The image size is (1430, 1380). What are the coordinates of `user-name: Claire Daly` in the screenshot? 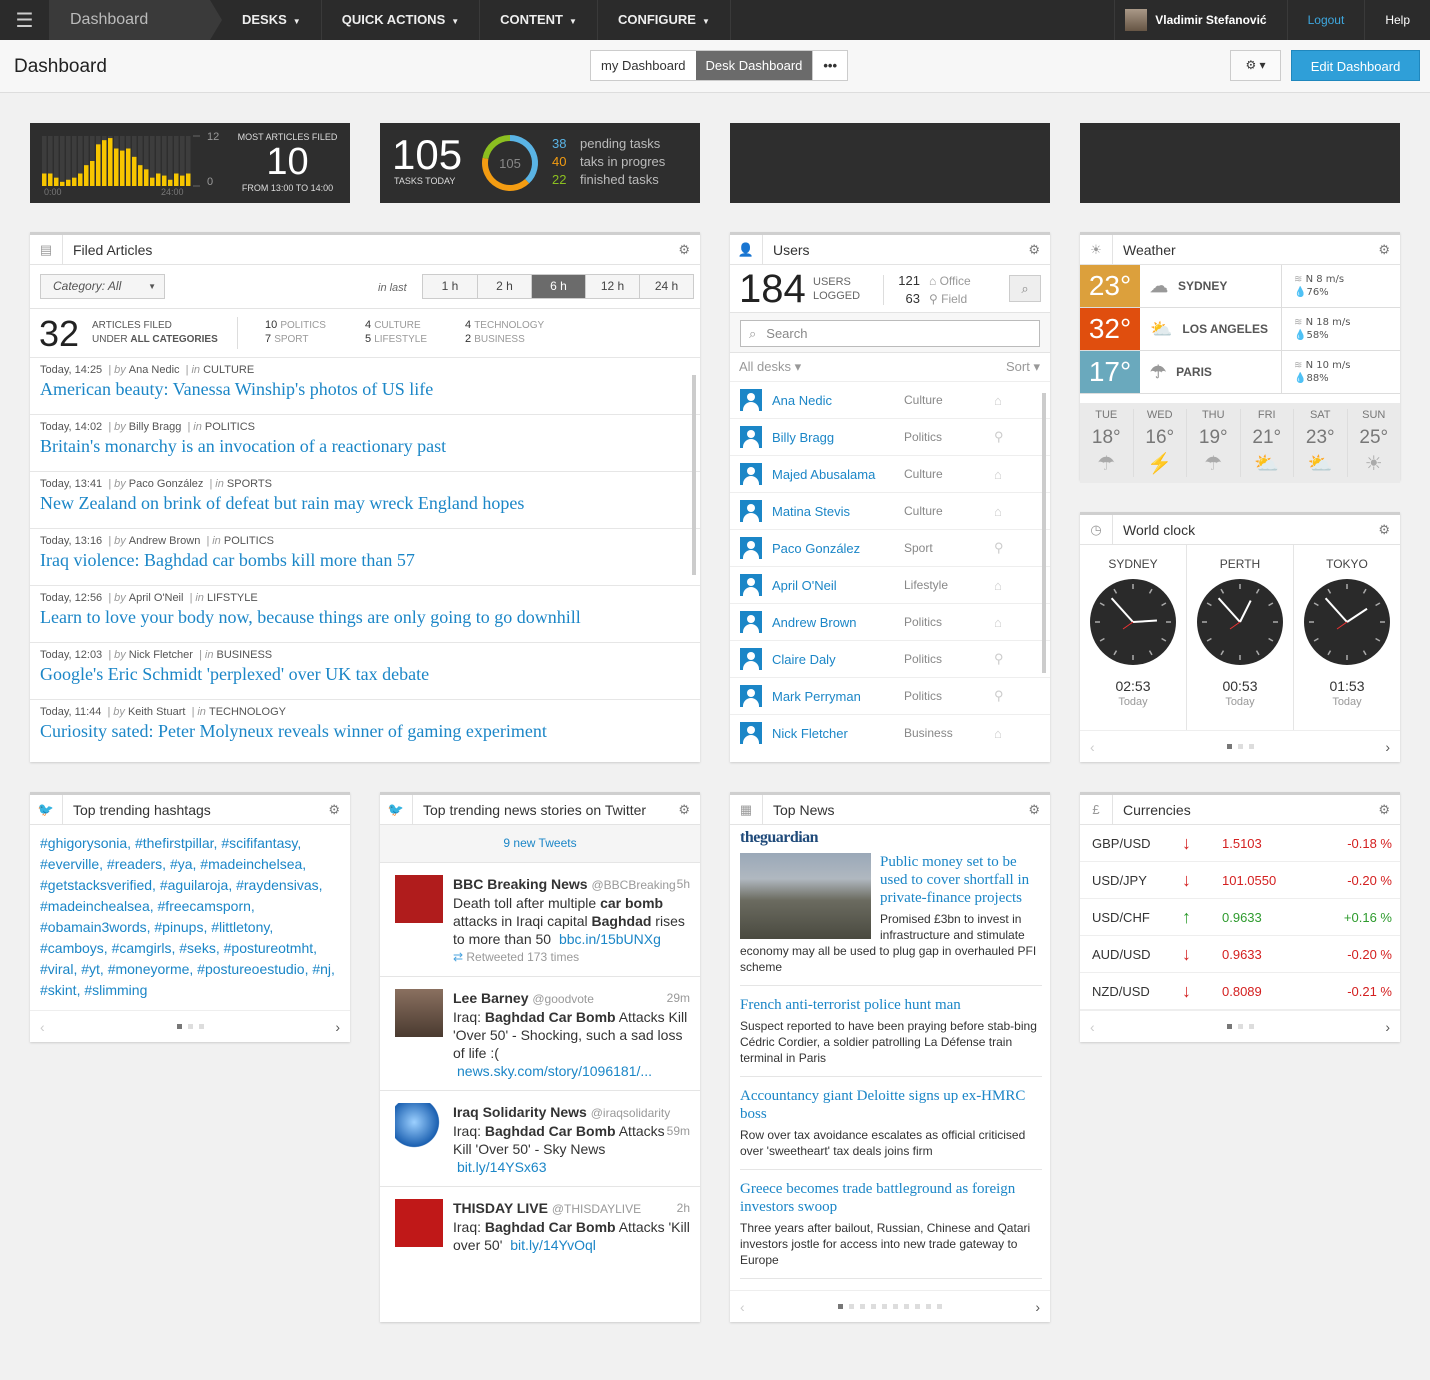 It's located at (838, 659).